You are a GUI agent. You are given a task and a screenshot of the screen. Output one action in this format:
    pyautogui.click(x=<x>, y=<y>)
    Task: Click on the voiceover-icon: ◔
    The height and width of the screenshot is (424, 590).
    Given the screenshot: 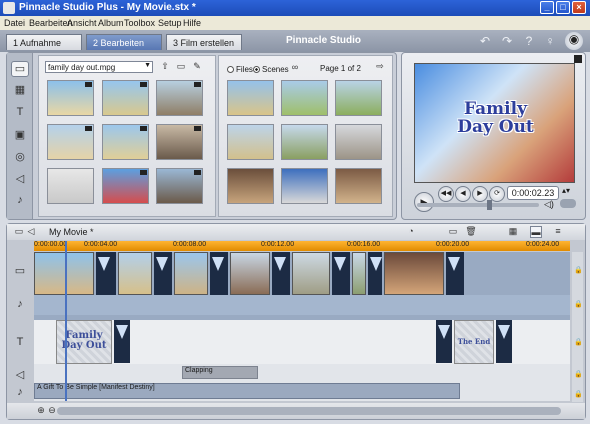 What is the action you would take?
    pyautogui.click(x=411, y=232)
    